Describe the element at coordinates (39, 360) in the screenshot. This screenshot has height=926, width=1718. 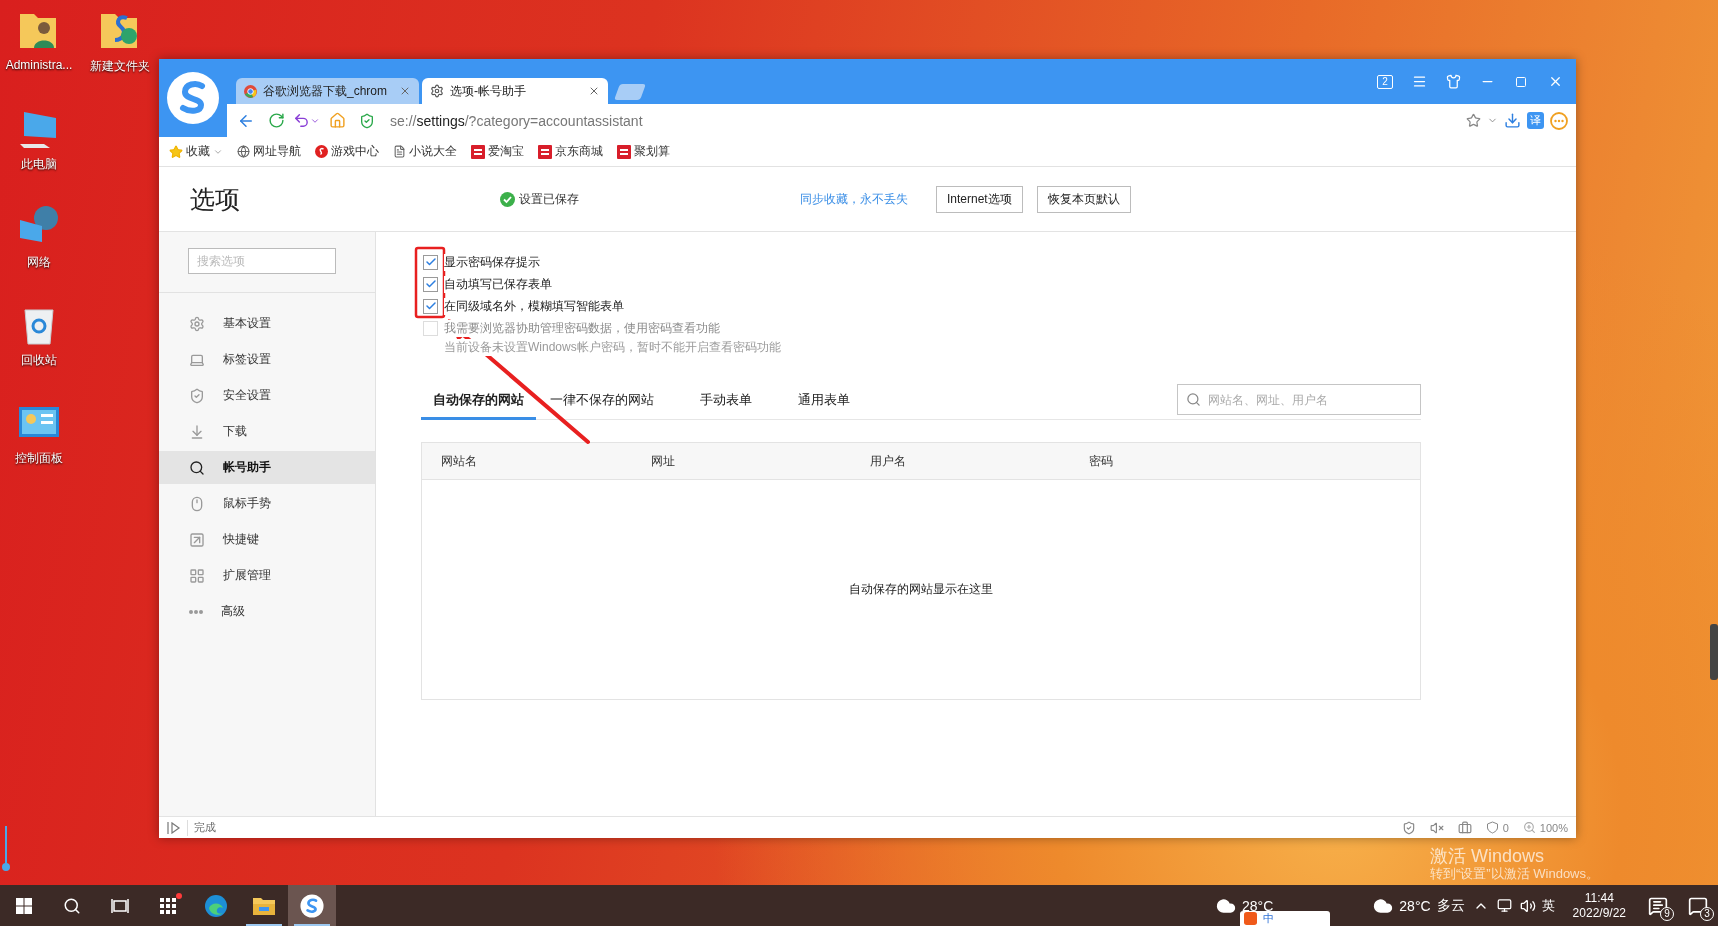
I see `desktop-icon-label: 回收站` at that location.